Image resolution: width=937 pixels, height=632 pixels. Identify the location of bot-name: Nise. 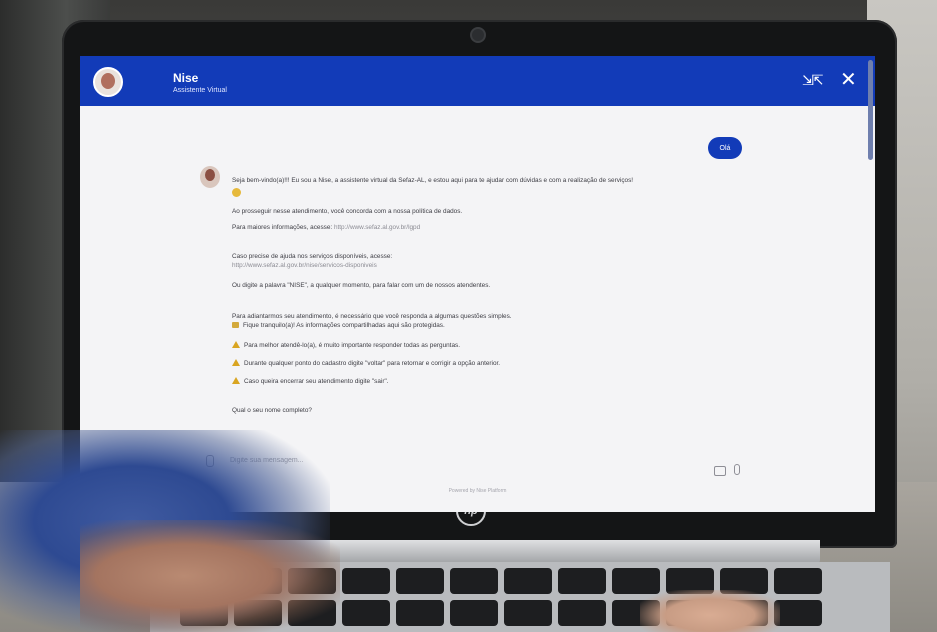
(186, 78).